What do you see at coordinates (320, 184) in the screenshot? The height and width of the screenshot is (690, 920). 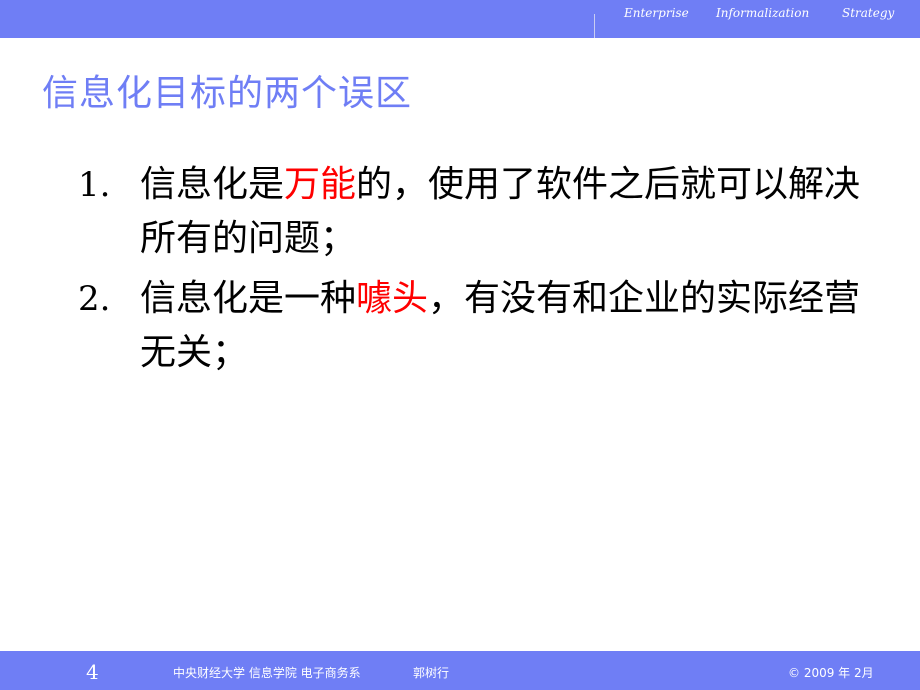 I see `item-highlight: 万能` at bounding box center [320, 184].